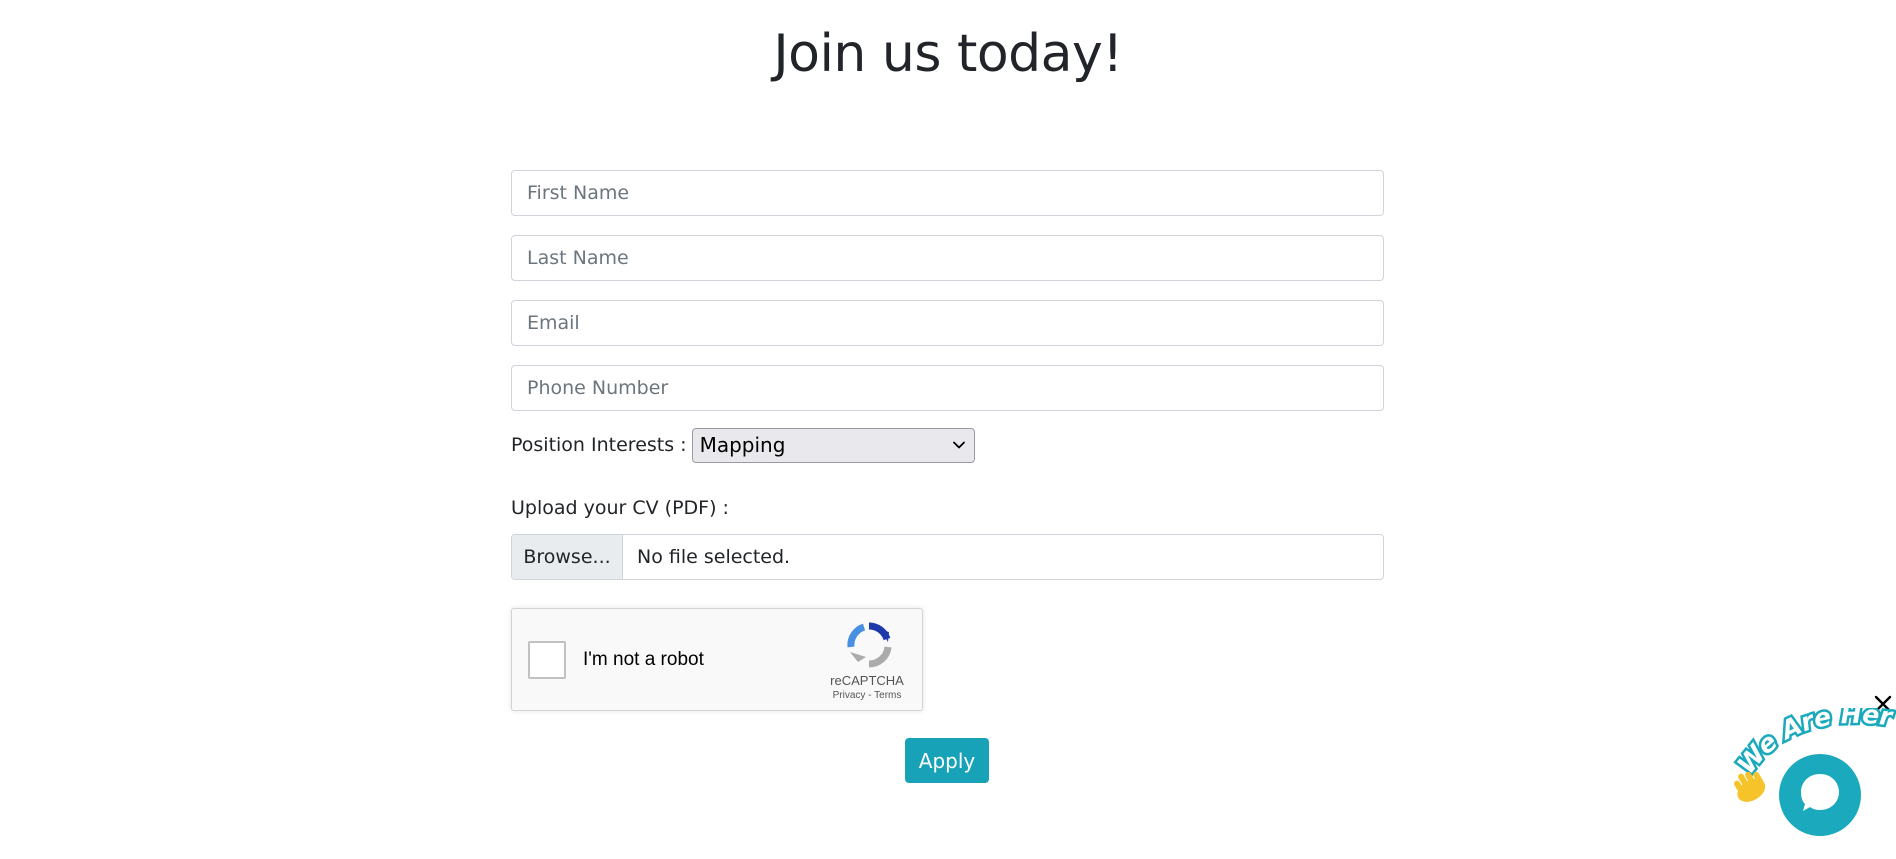  What do you see at coordinates (947, 193) in the screenshot?
I see `first-name-input` at bounding box center [947, 193].